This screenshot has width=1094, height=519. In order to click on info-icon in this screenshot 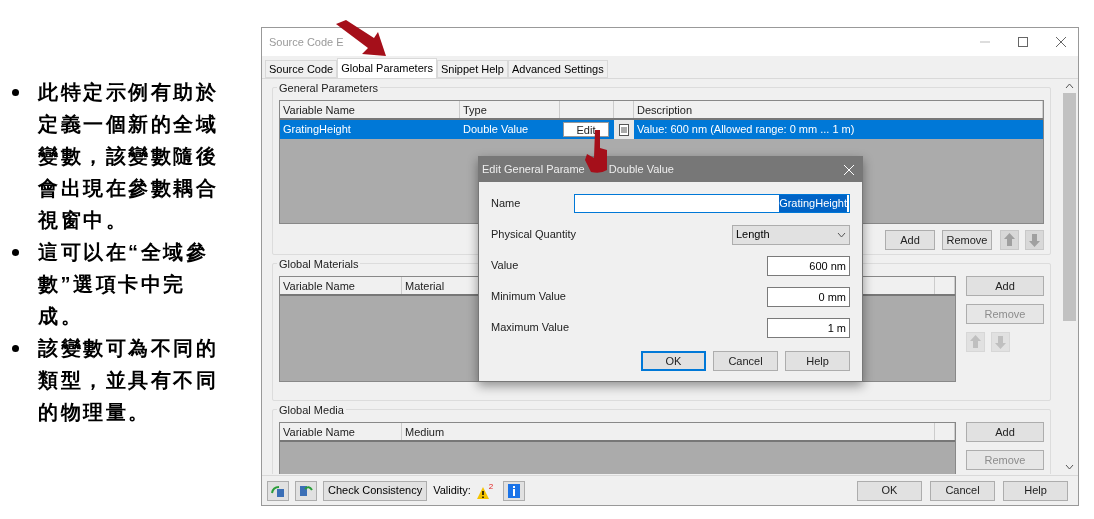, I will do `click(514, 490)`.